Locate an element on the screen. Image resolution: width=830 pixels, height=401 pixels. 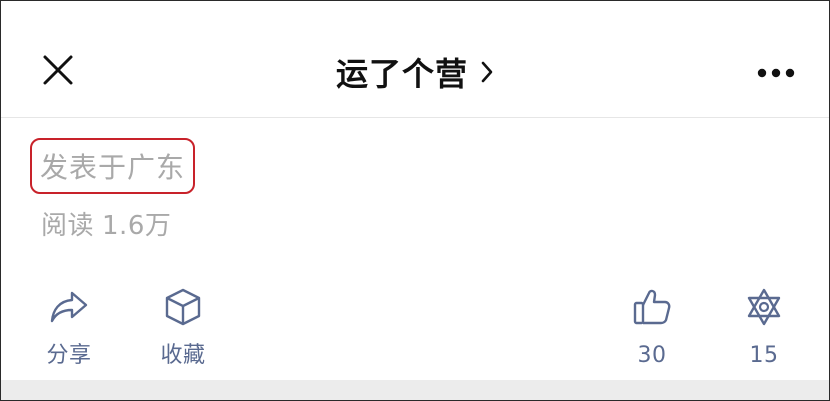
like-button: 30 is located at coordinates (652, 327).